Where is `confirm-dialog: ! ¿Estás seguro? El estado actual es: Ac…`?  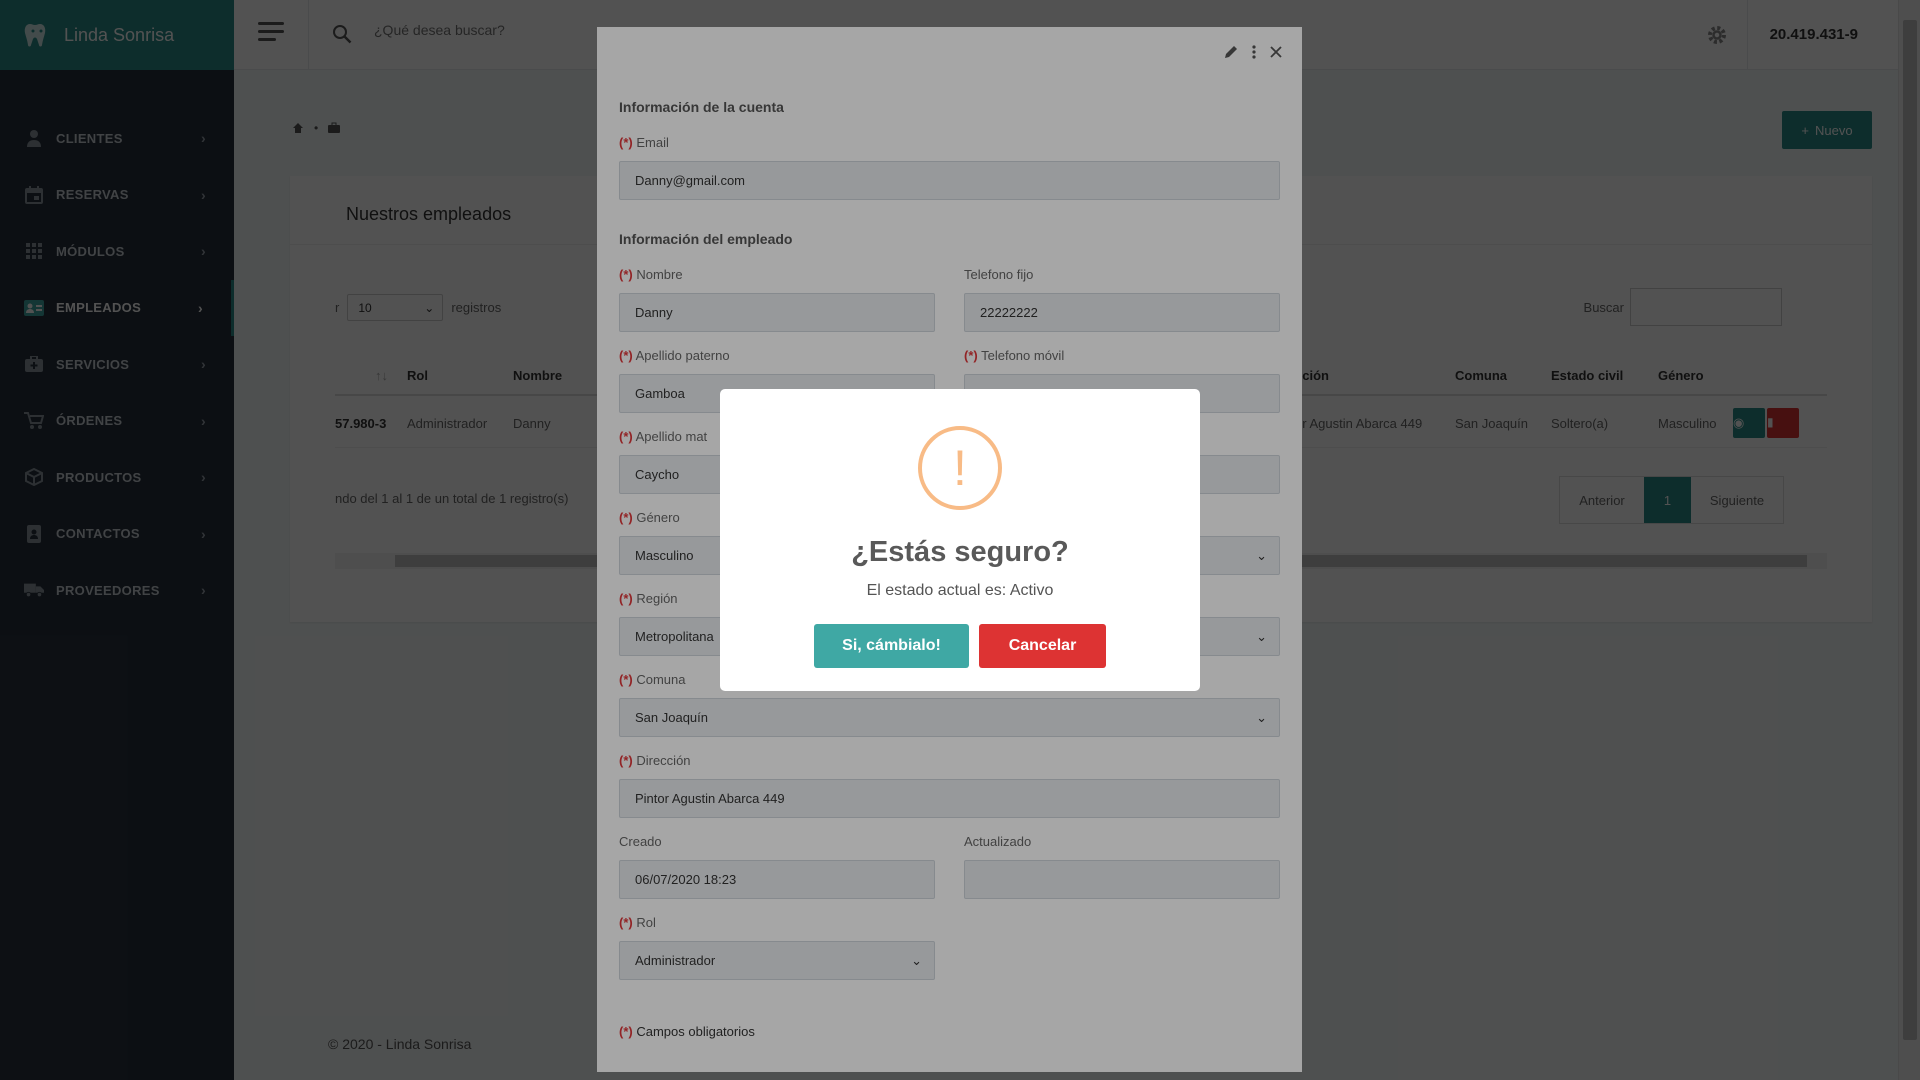
confirm-dialog: ! ¿Estás seguro? El estado actual es: Ac… is located at coordinates (960, 540).